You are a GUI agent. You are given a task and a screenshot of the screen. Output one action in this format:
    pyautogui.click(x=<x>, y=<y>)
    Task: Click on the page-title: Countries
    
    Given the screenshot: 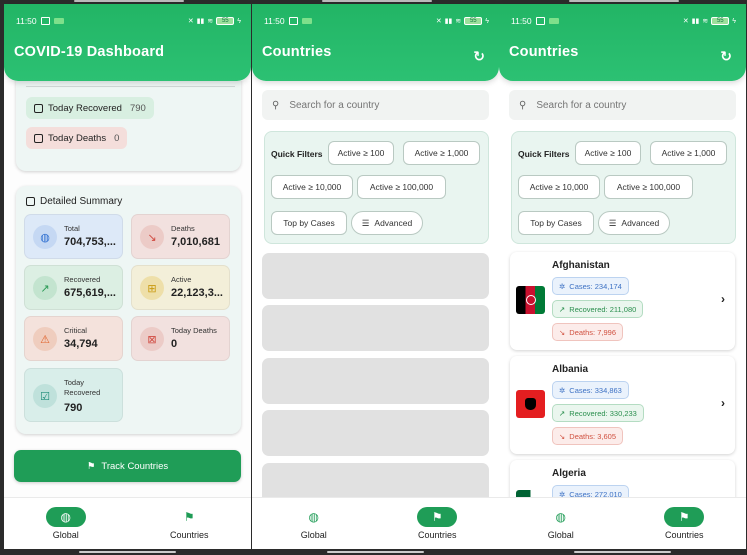 What is the action you would take?
    pyautogui.click(x=544, y=52)
    